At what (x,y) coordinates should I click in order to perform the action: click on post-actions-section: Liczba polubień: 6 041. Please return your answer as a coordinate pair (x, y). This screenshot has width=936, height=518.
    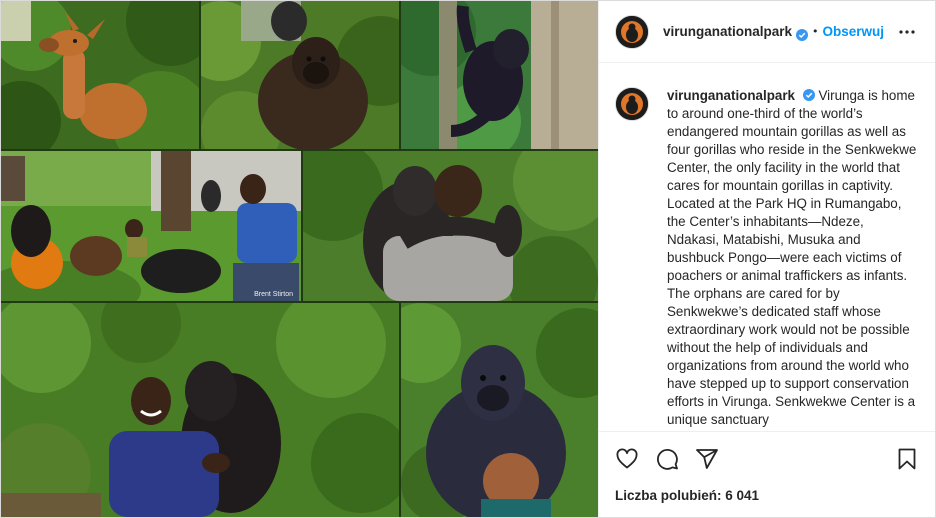
    Looking at the image, I should click on (767, 474).